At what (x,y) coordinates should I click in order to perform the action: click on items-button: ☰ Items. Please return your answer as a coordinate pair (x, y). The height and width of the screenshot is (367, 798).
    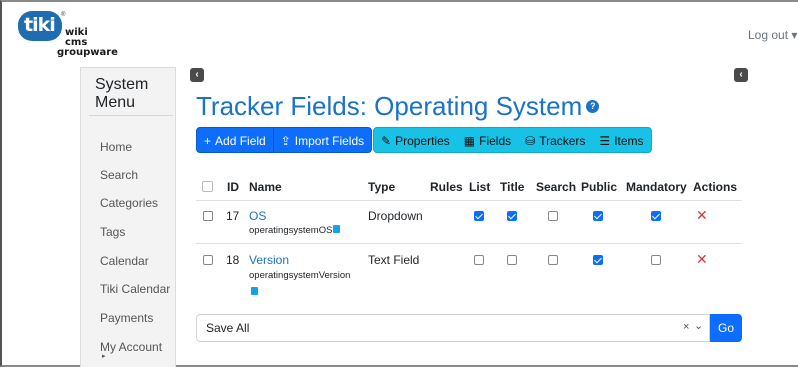
    Looking at the image, I should click on (621, 140).